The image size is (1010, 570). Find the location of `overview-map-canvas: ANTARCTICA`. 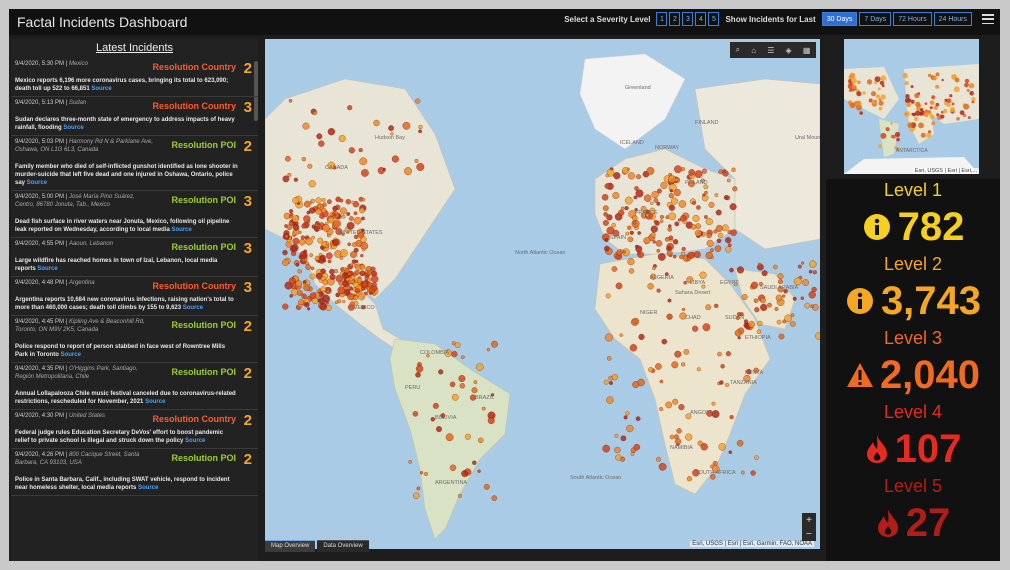

overview-map-canvas: ANTARCTICA is located at coordinates (911, 106).